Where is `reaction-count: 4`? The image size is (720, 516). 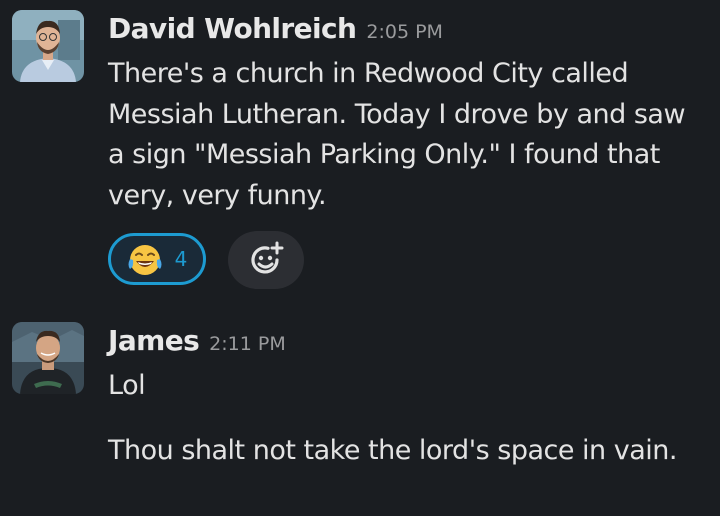 reaction-count: 4 is located at coordinates (181, 259).